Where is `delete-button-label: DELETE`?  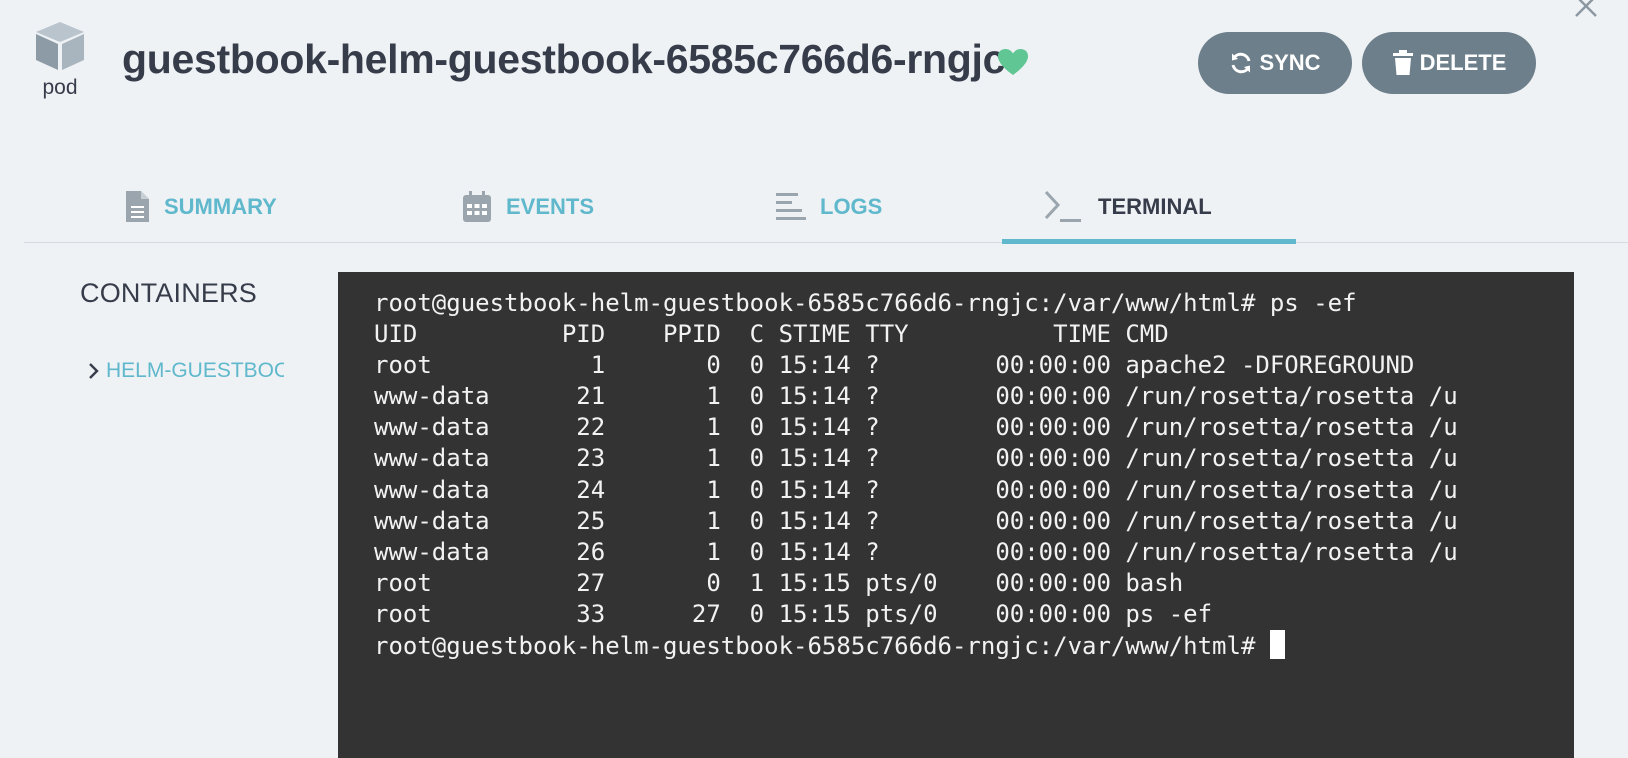 delete-button-label: DELETE is located at coordinates (1463, 62).